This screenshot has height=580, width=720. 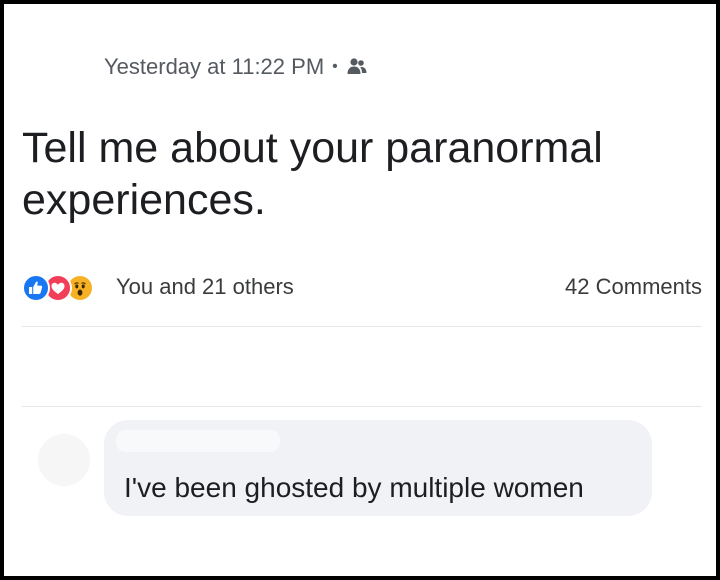 What do you see at coordinates (214, 67) in the screenshot?
I see `post-timestamp: Yesterday at 11:22 PM` at bounding box center [214, 67].